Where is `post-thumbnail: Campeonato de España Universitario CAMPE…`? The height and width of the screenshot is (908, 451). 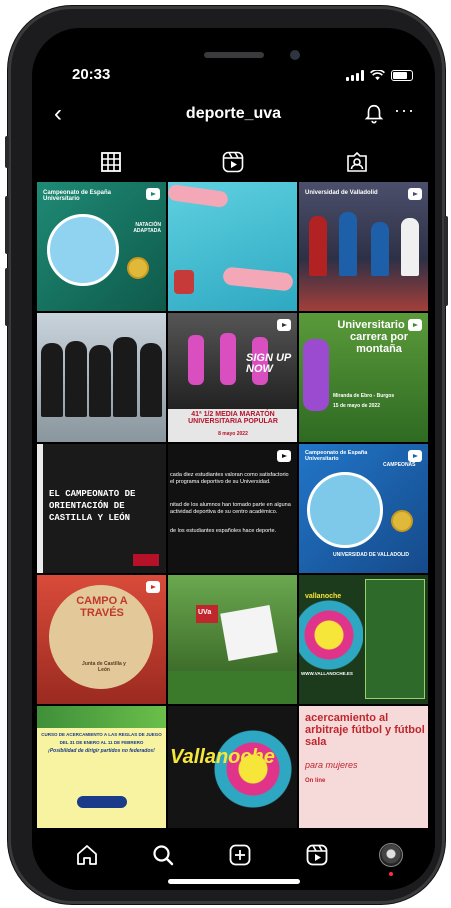
post-thumbnail: Campeonato de España Universitario CAMPE… is located at coordinates (363, 508).